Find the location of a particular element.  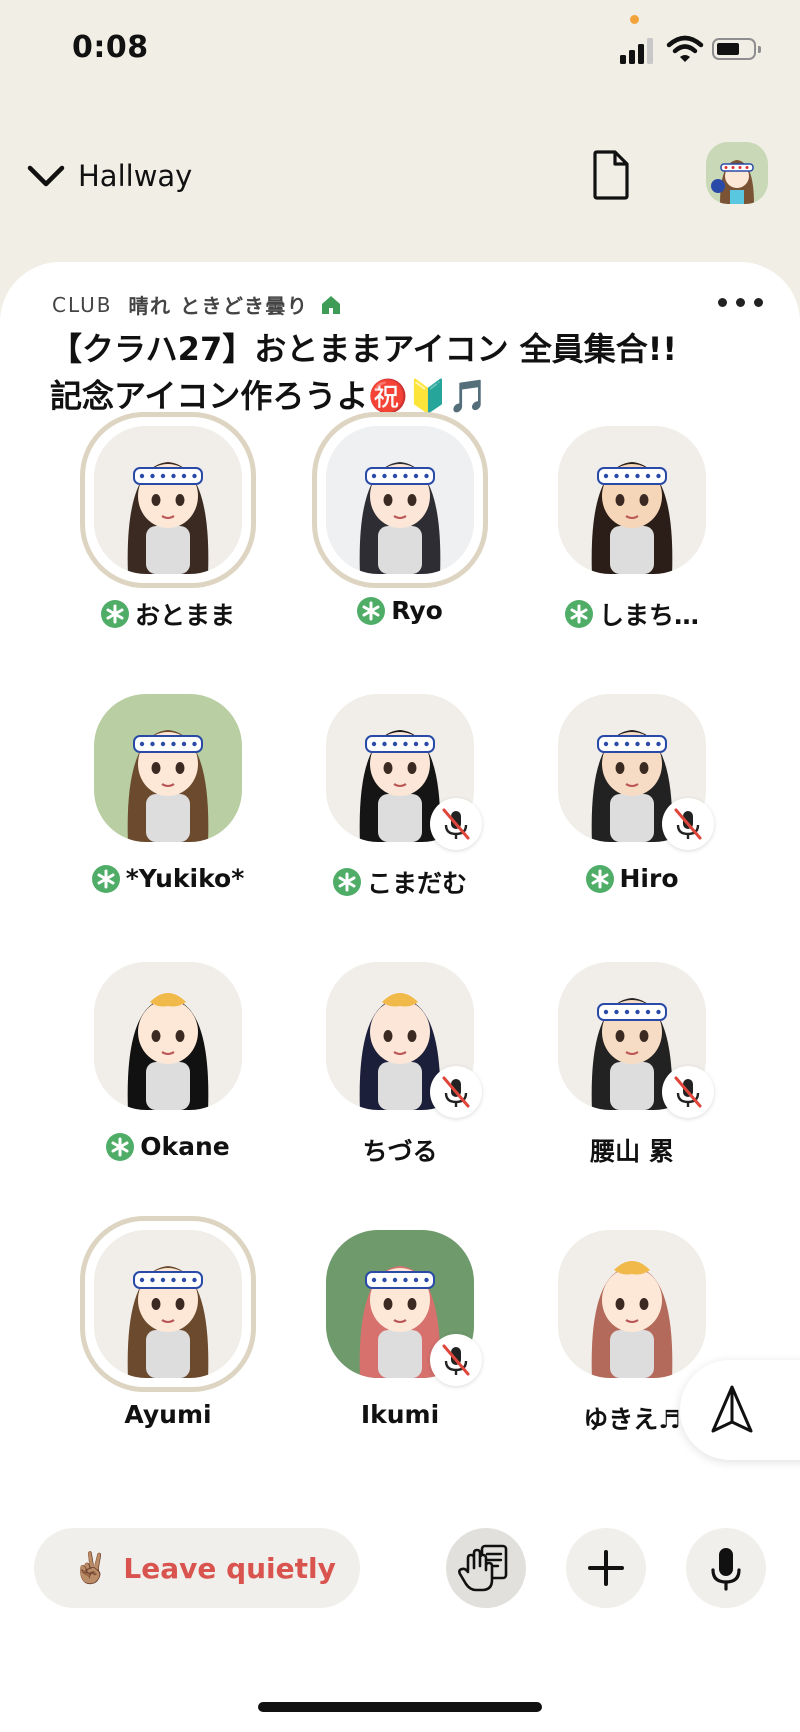

raise-hand-button is located at coordinates (486, 1568).